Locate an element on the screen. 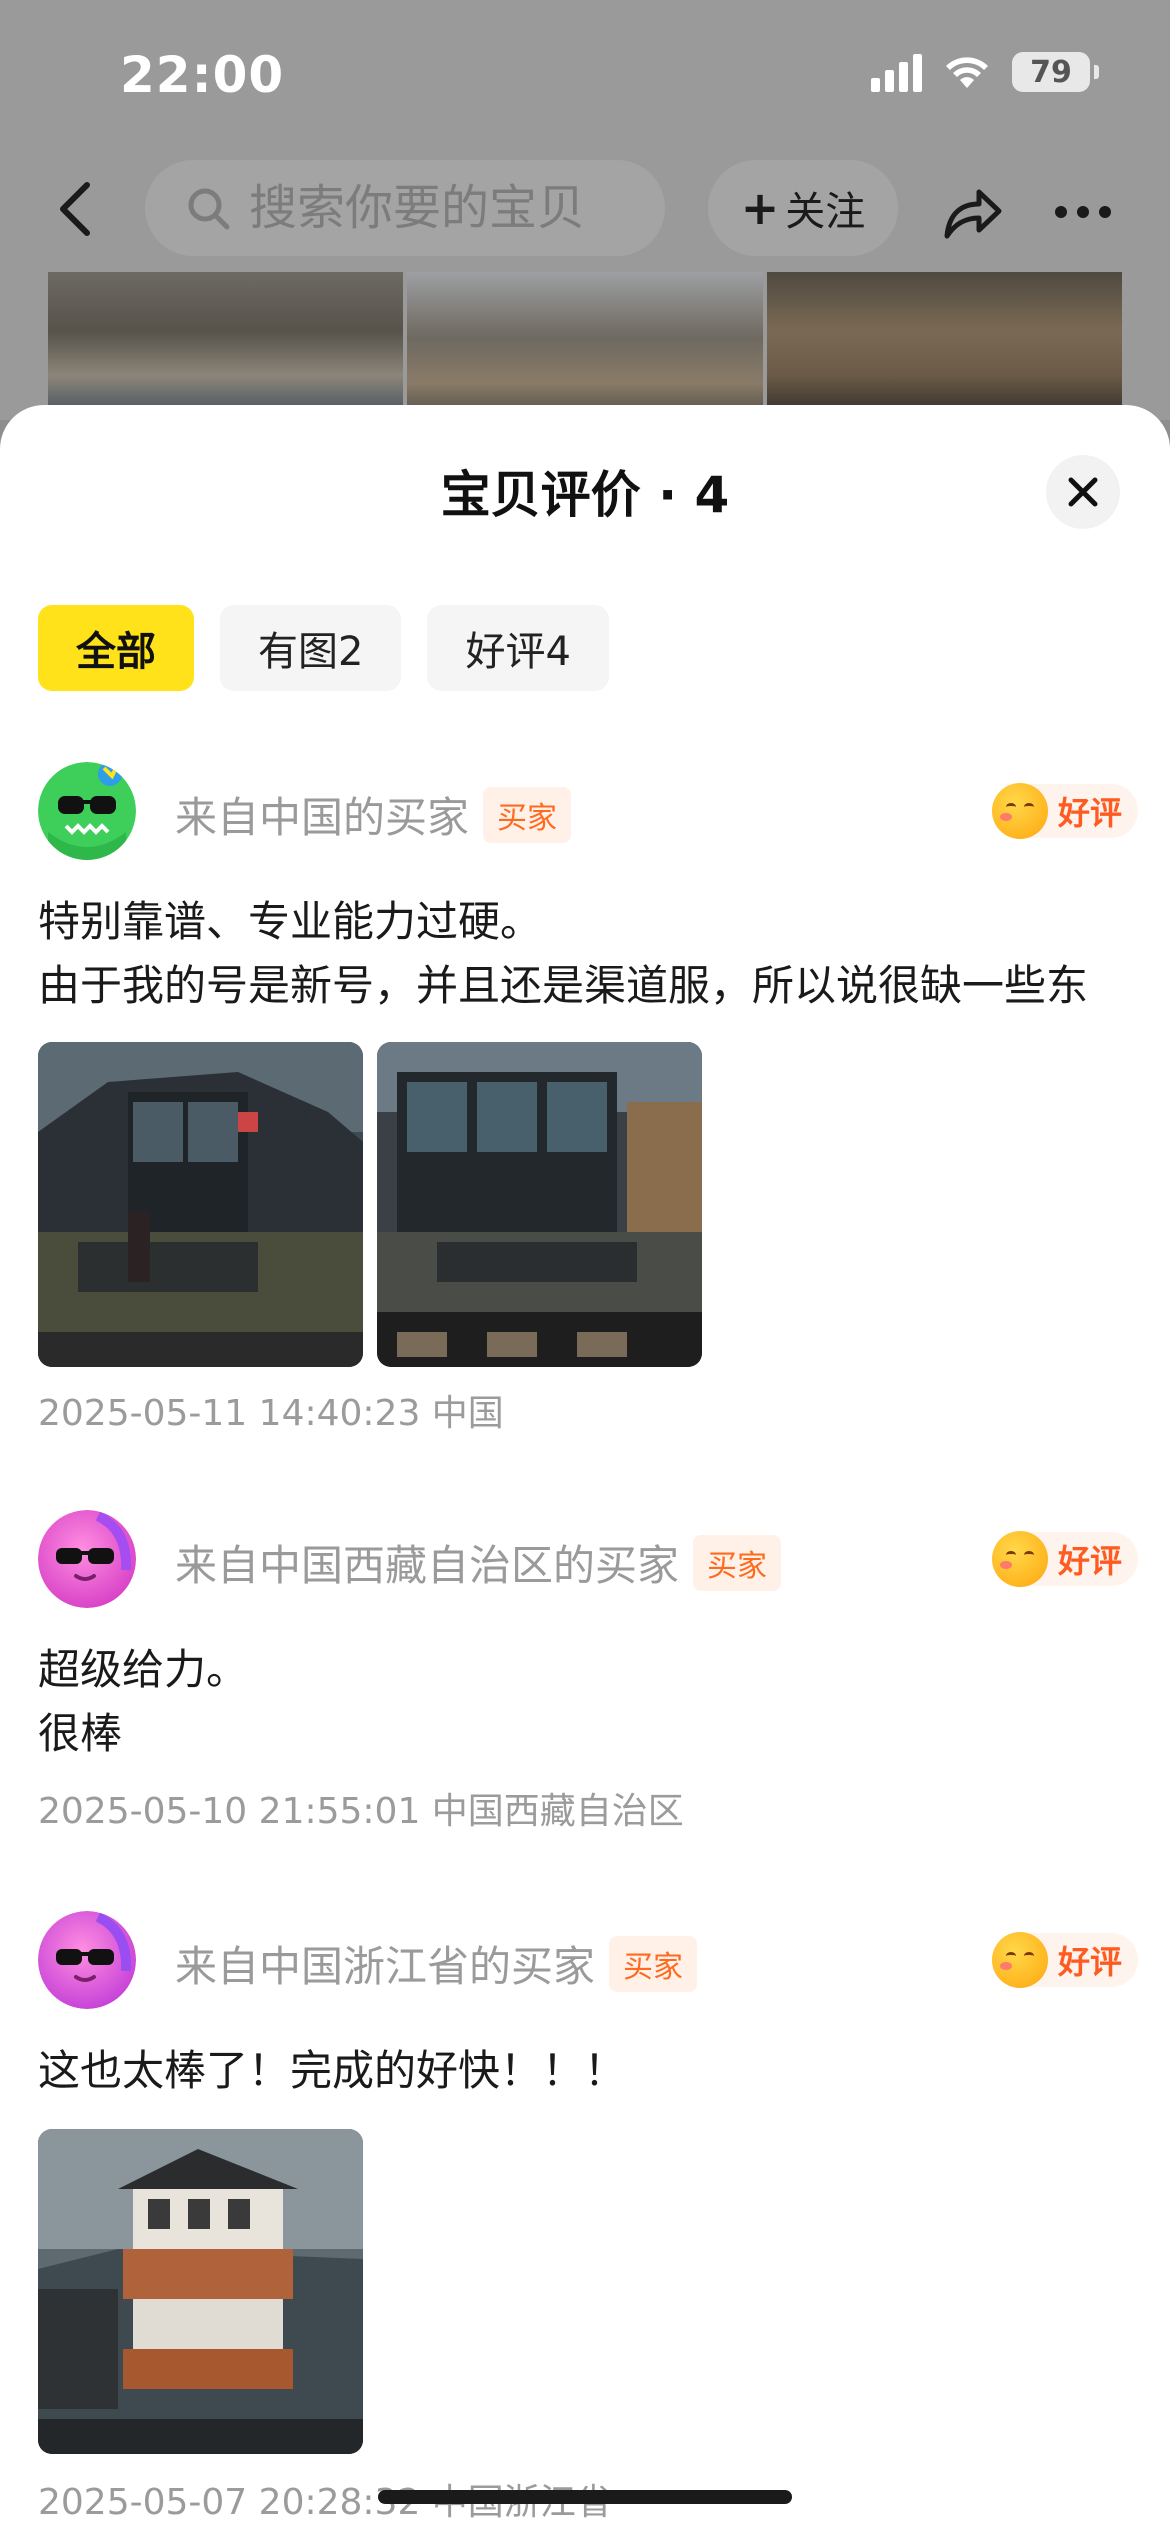  more-options-icon is located at coordinates (1095, 212).